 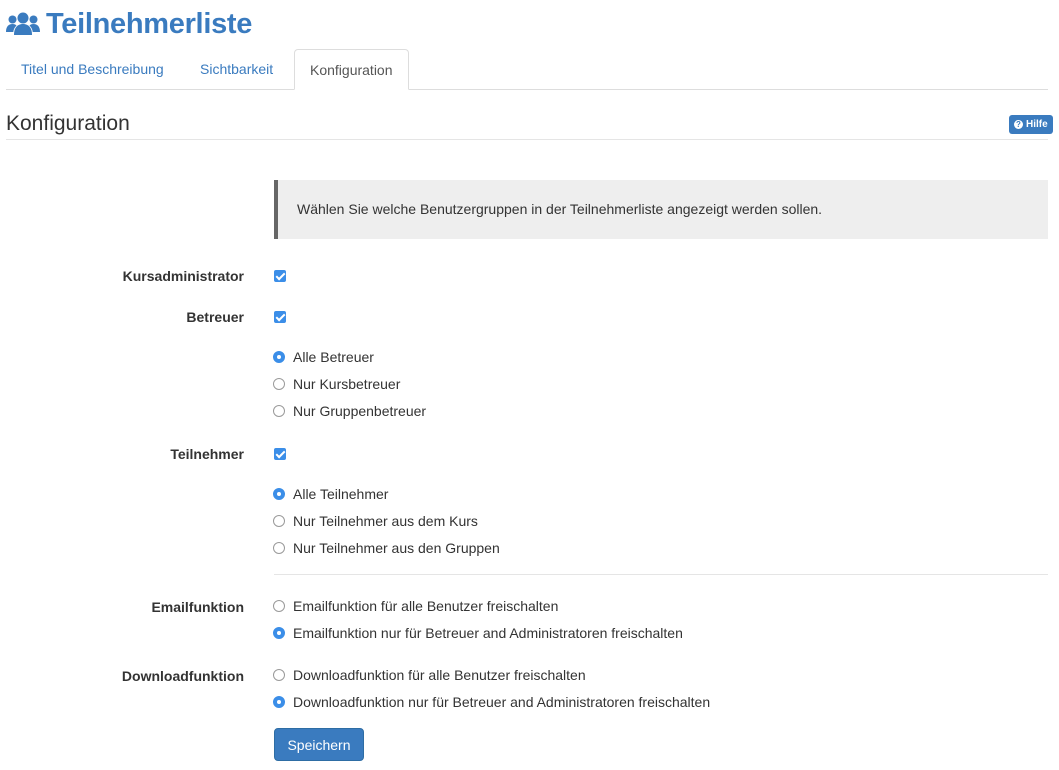 I want to click on emailfunktion-label: Emailfunktion, so click(x=197, y=607).